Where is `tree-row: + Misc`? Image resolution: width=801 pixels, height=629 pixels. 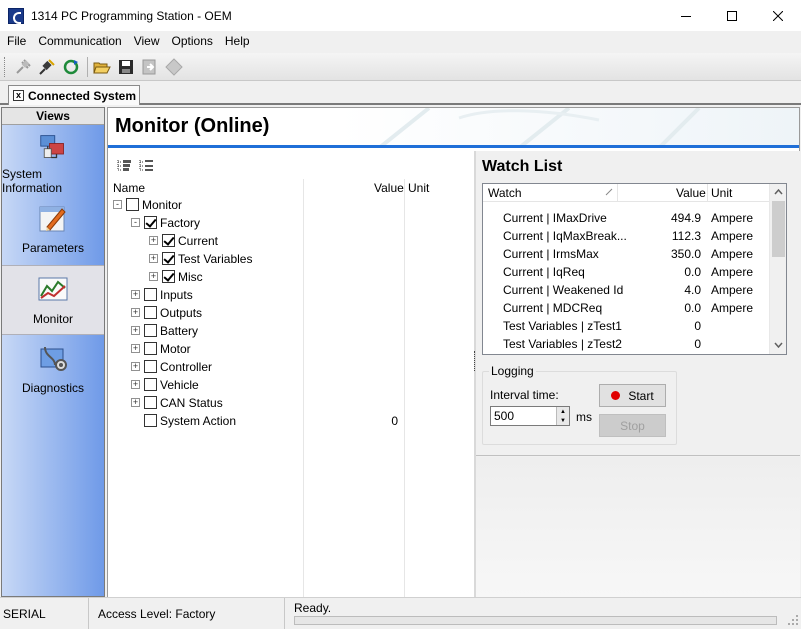 tree-row: + Misc is located at coordinates (291, 277).